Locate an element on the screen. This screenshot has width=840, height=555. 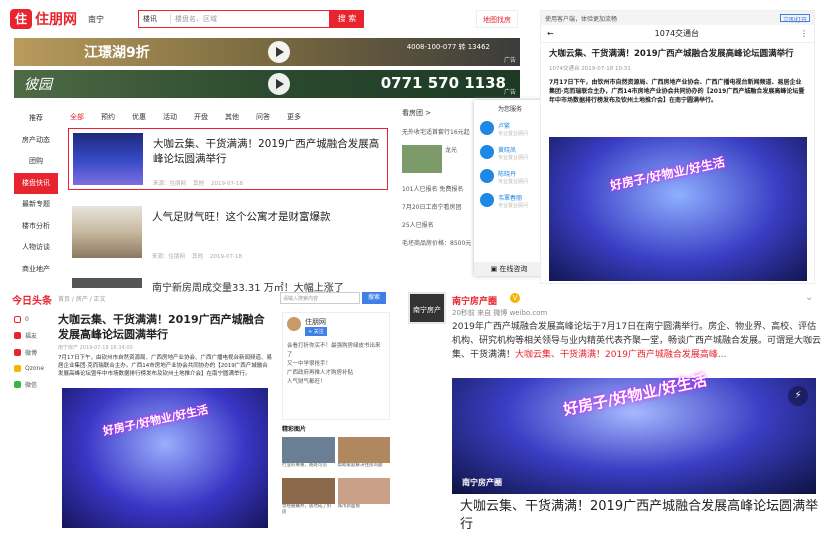
banner-title: 彼园 is located at coordinates (38, 85).